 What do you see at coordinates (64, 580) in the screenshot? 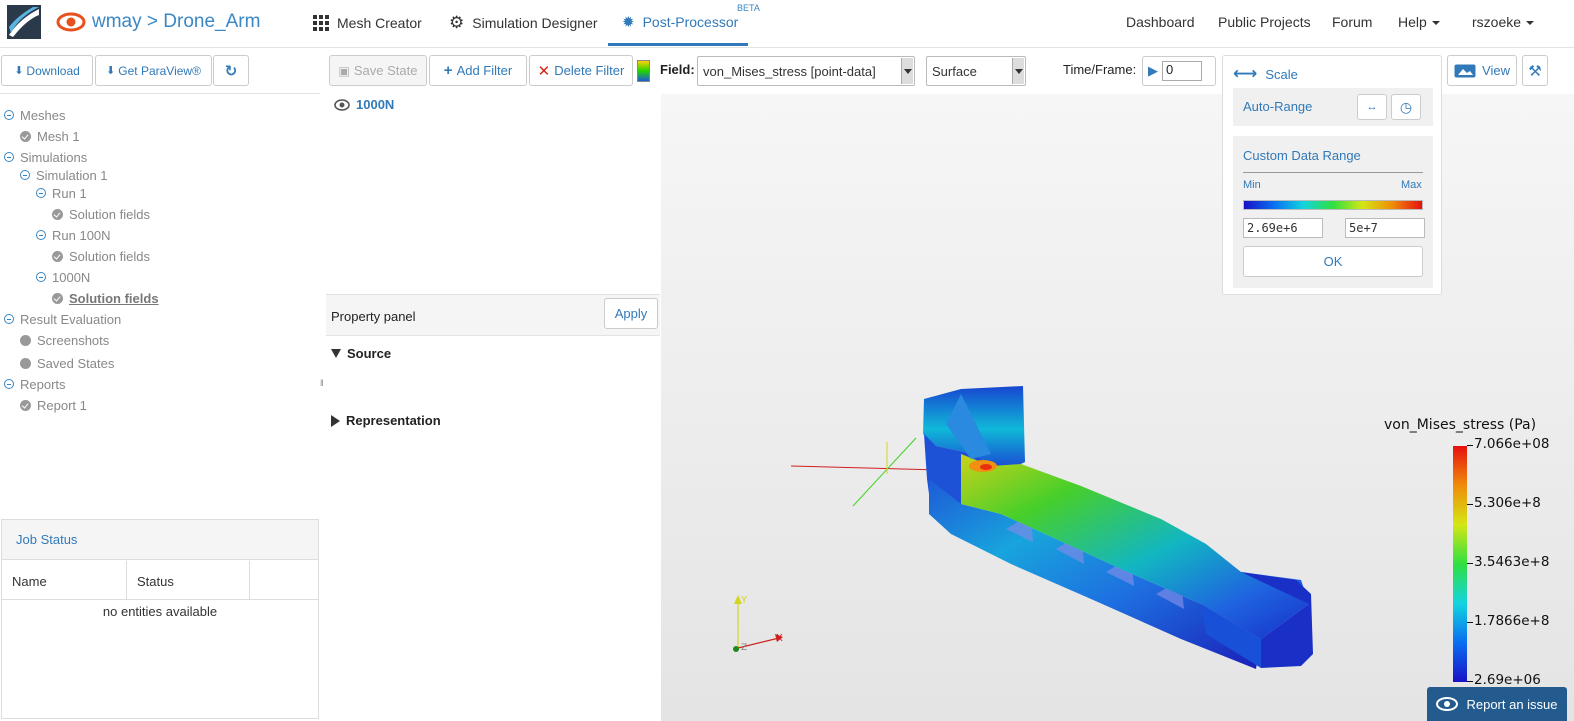
I see `column-header-name: Name` at bounding box center [64, 580].